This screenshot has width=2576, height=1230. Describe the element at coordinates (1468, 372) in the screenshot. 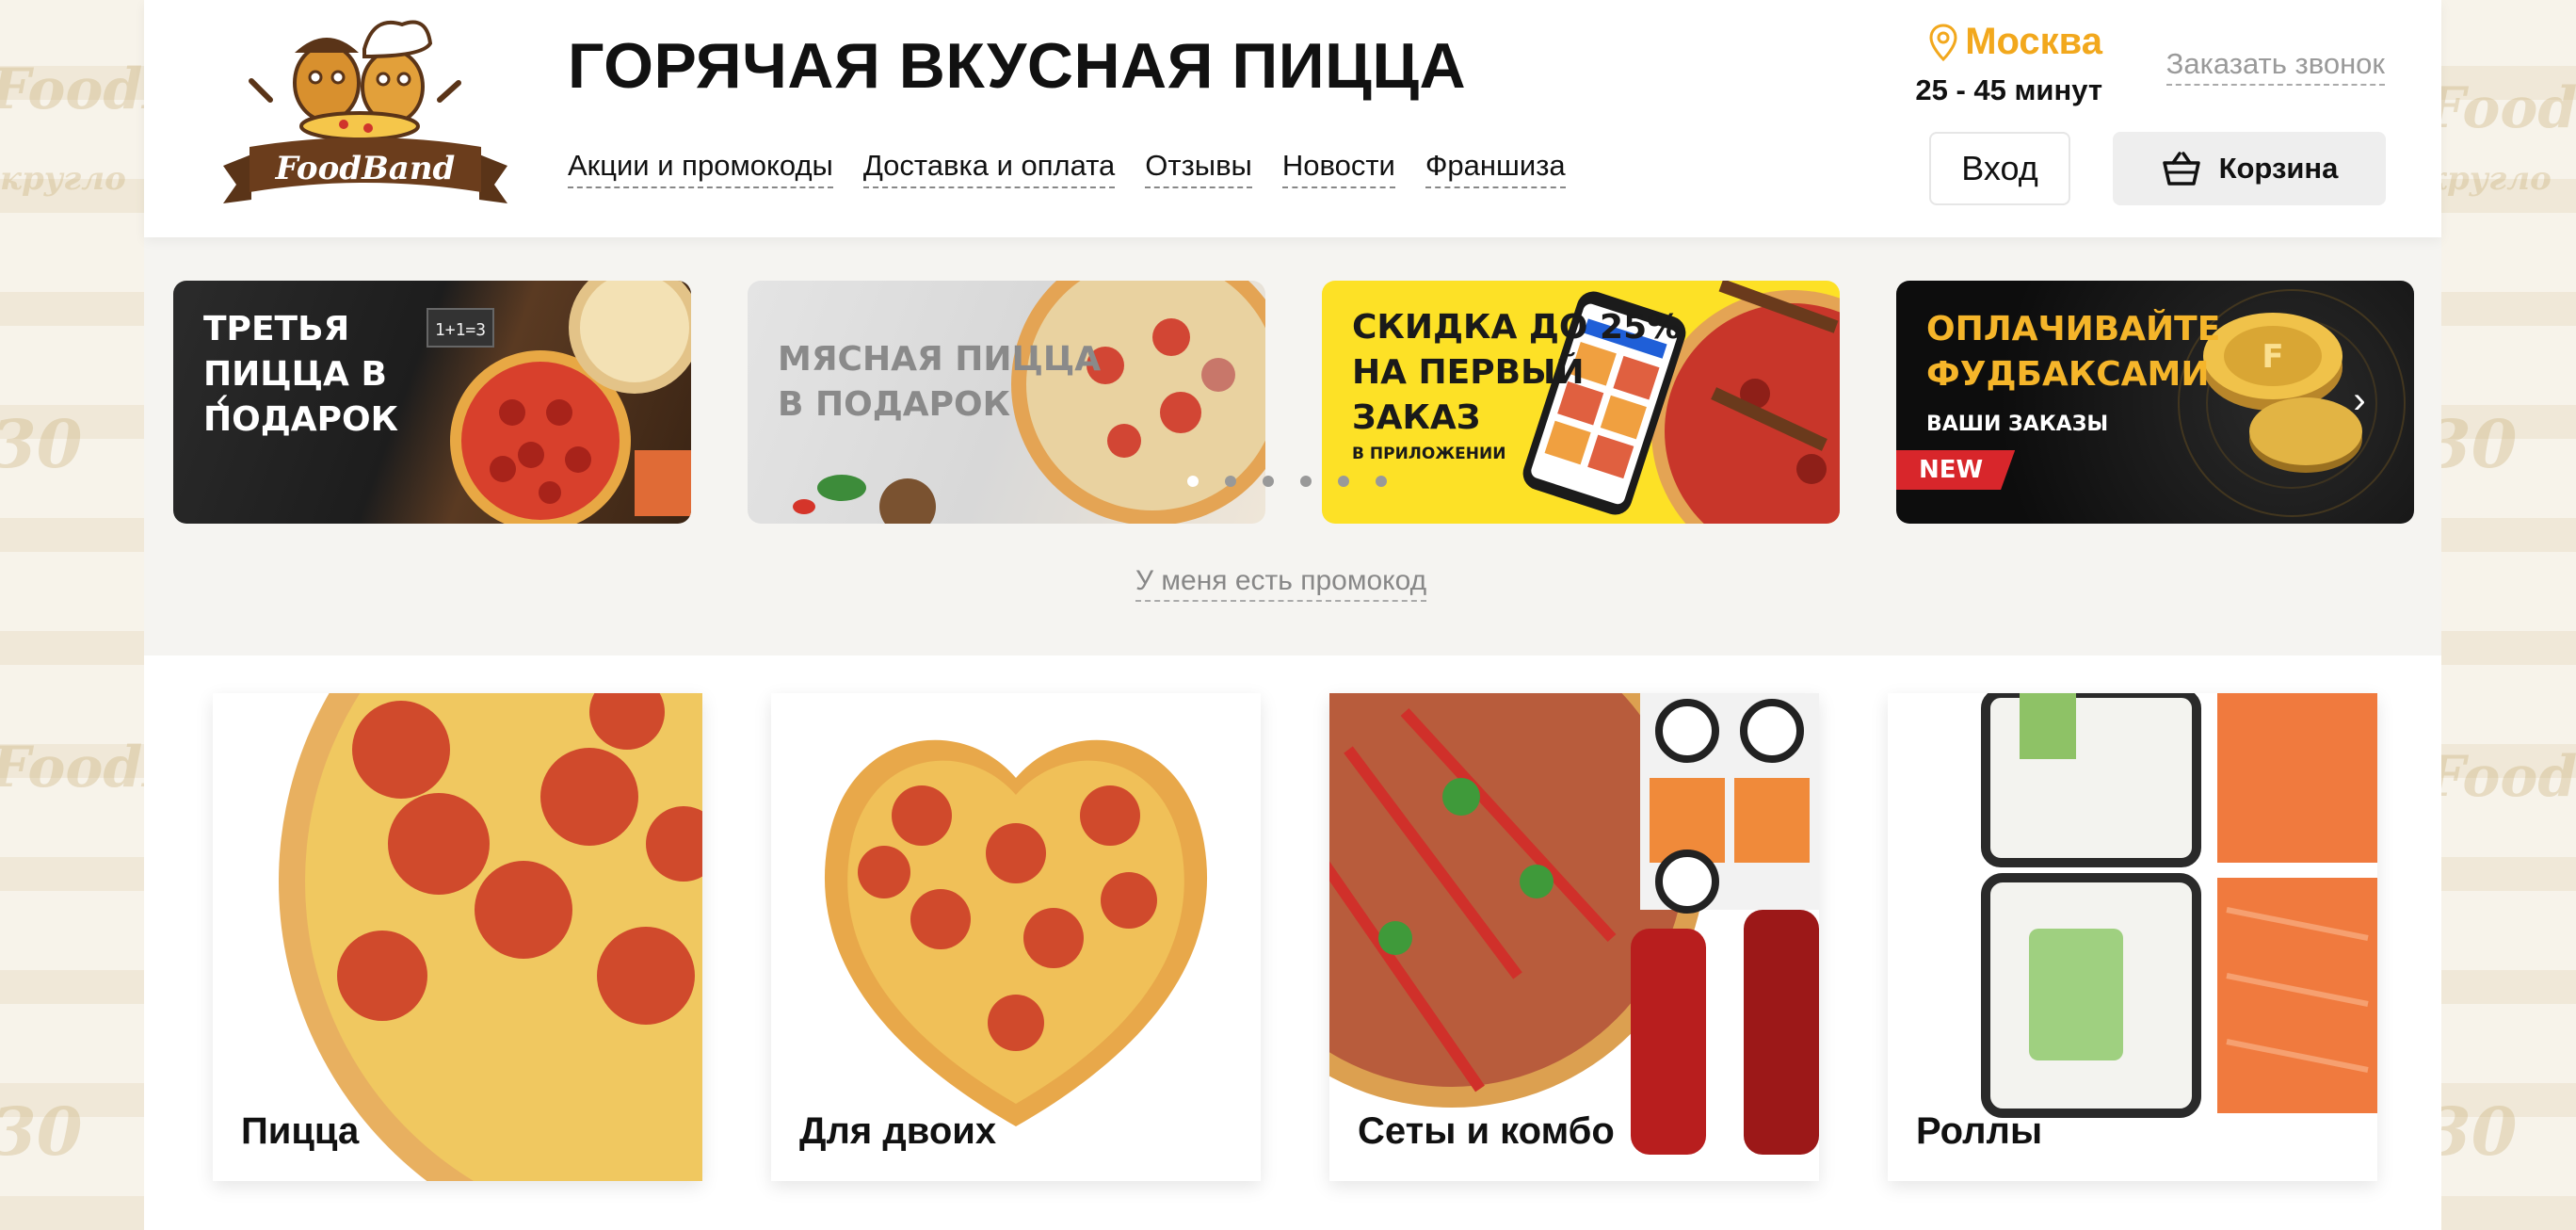

I see `banner-line: на первый` at that location.